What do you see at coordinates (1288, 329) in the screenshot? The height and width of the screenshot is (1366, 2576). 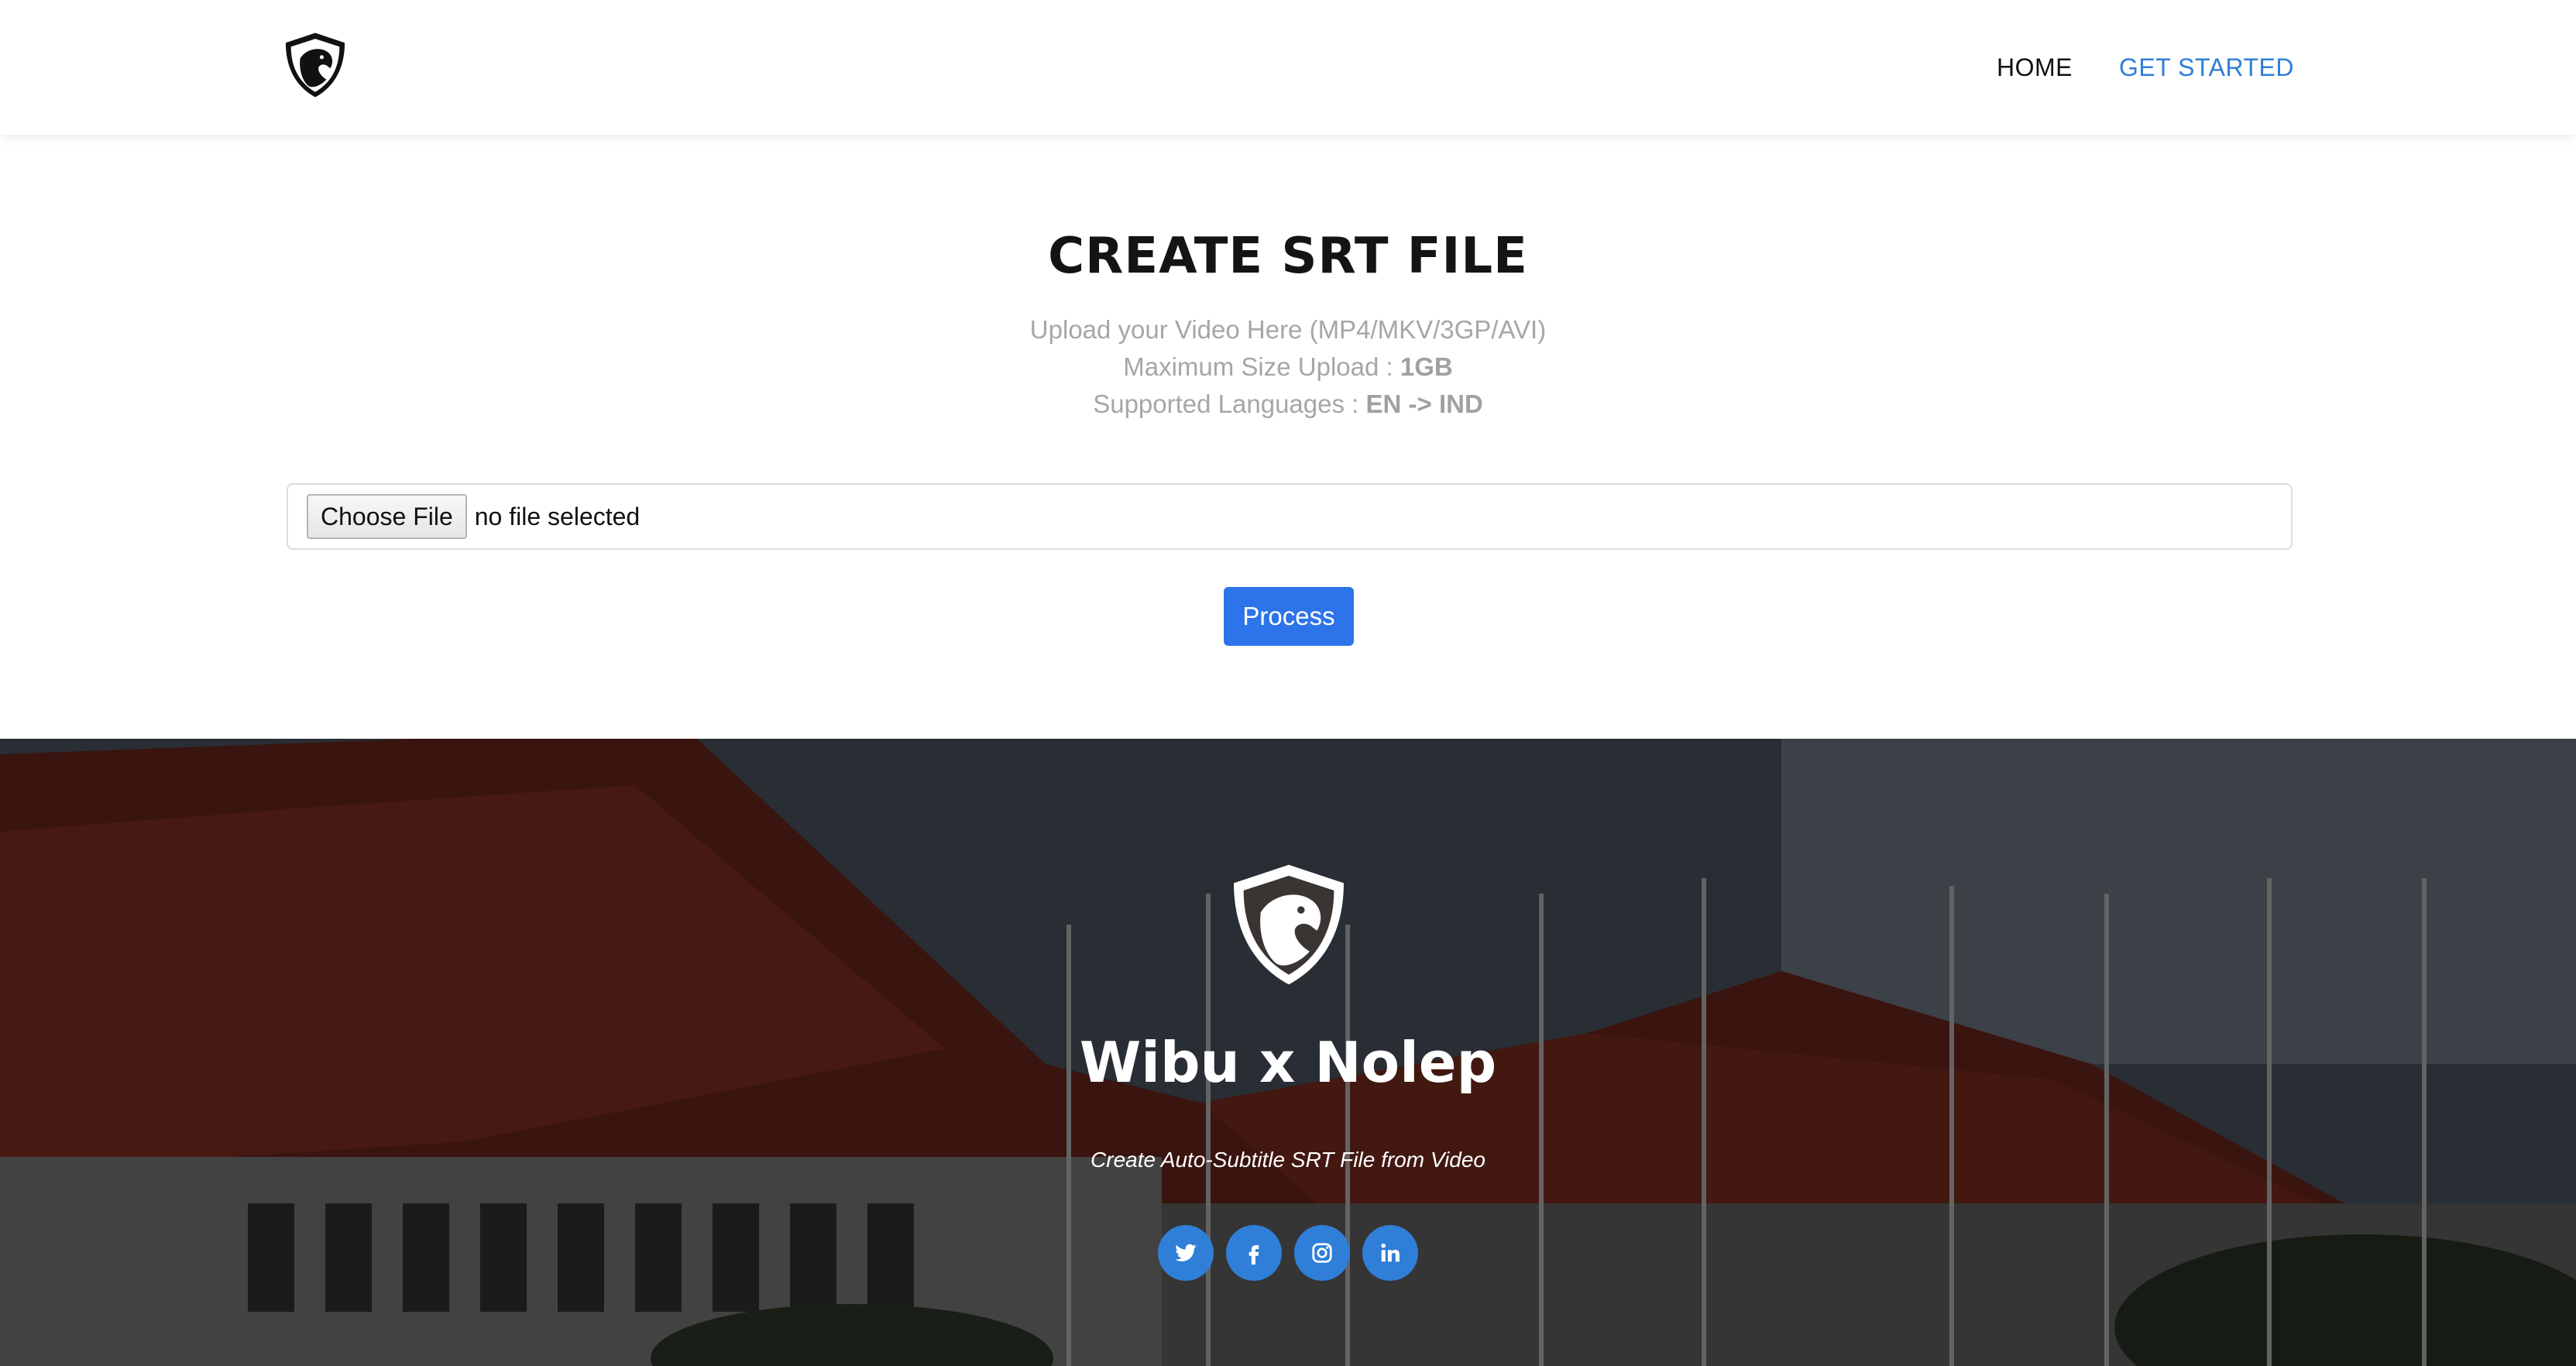 I see `upload-hint: Upload your Video Here (MP4/MKV/3GP/AVI)` at bounding box center [1288, 329].